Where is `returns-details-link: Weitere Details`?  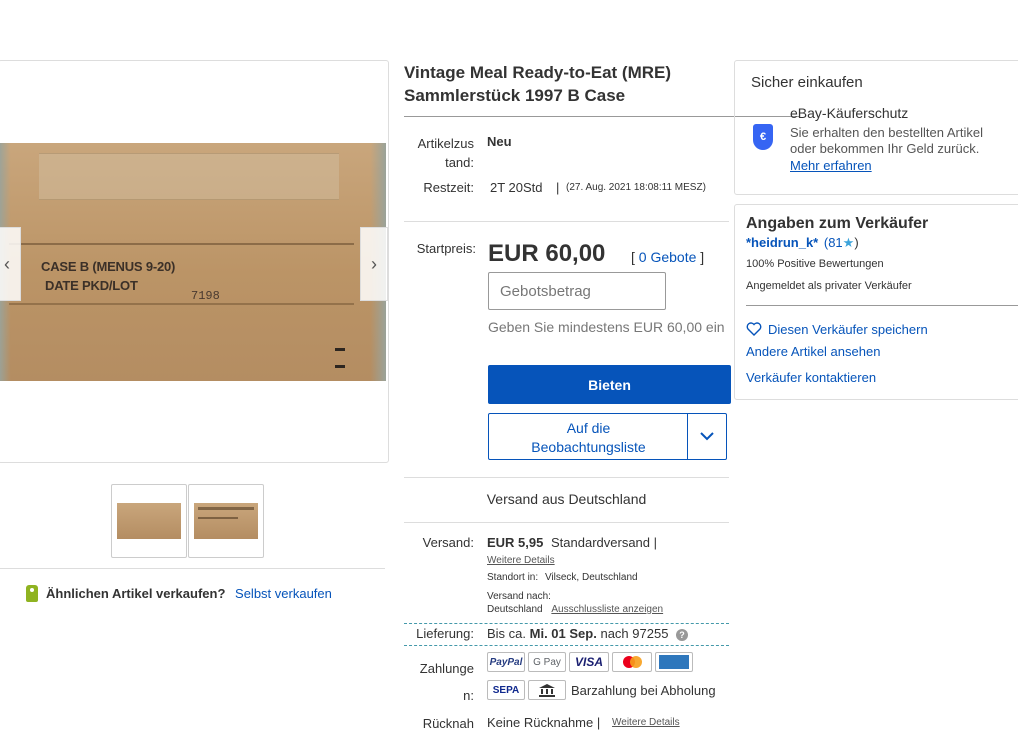
returns-details-link: Weitere Details is located at coordinates (646, 722).